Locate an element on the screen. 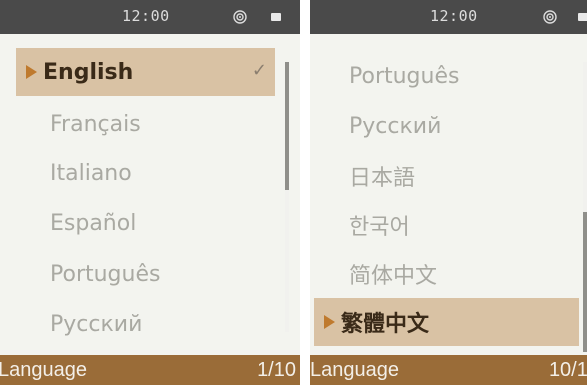 This screenshot has width=587, height=385. list-item-spanish: Español is located at coordinates (93, 223).